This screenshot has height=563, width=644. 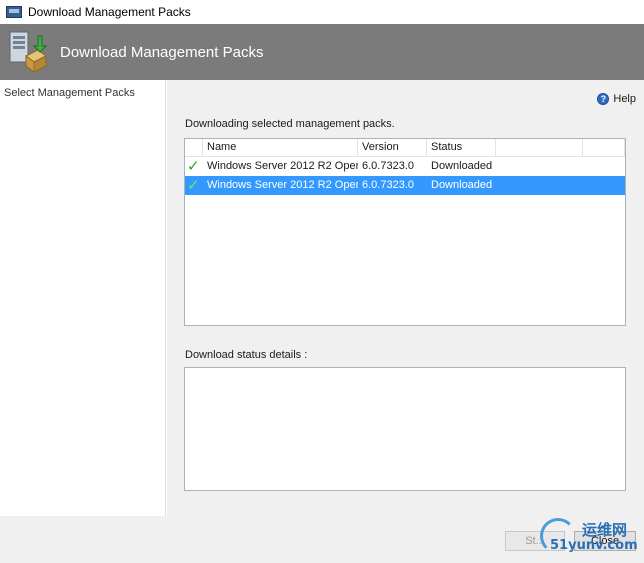 I want to click on title-bar: Download Management Packs, so click(x=322, y=12).